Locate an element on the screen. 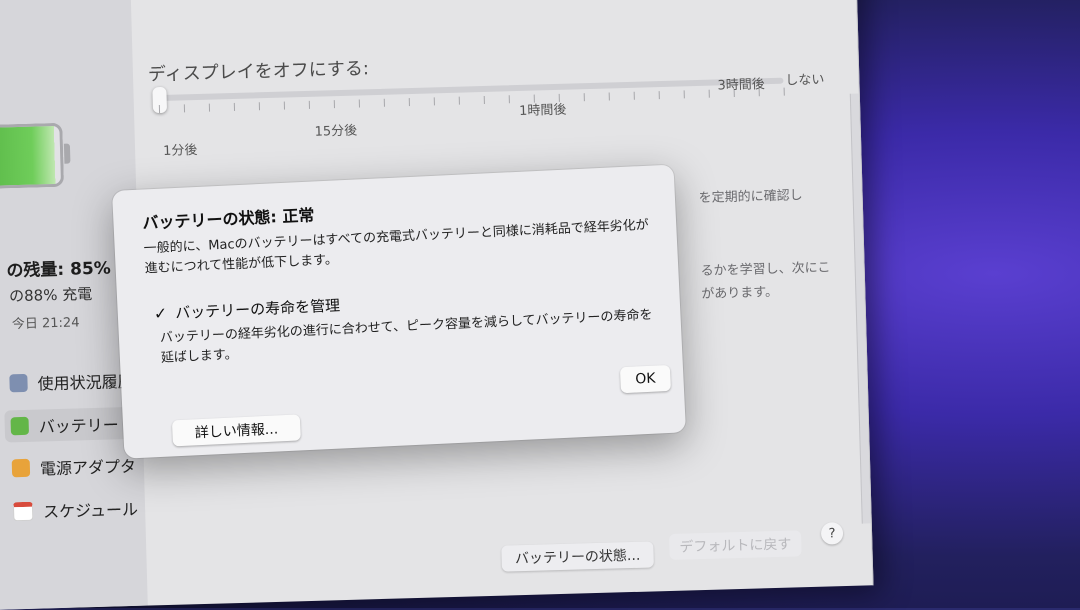 This screenshot has width=1080, height=610. manage-battery-longevity-checkbox: ✓ バッテリーの寿命を管理 is located at coordinates (246, 309).